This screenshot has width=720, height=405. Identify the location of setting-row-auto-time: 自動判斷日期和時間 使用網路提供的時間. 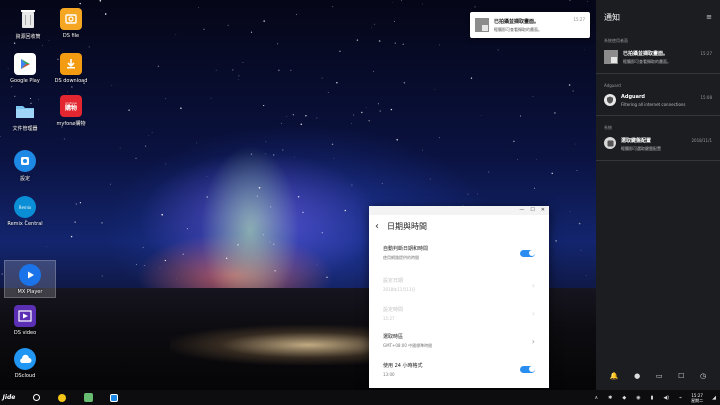
(459, 253).